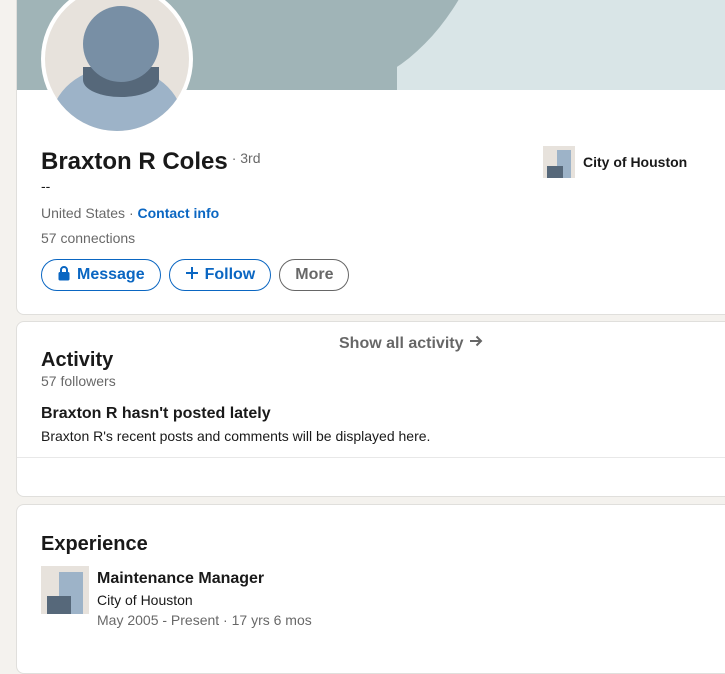  I want to click on profile-name: Braxton R Coles, so click(134, 161).